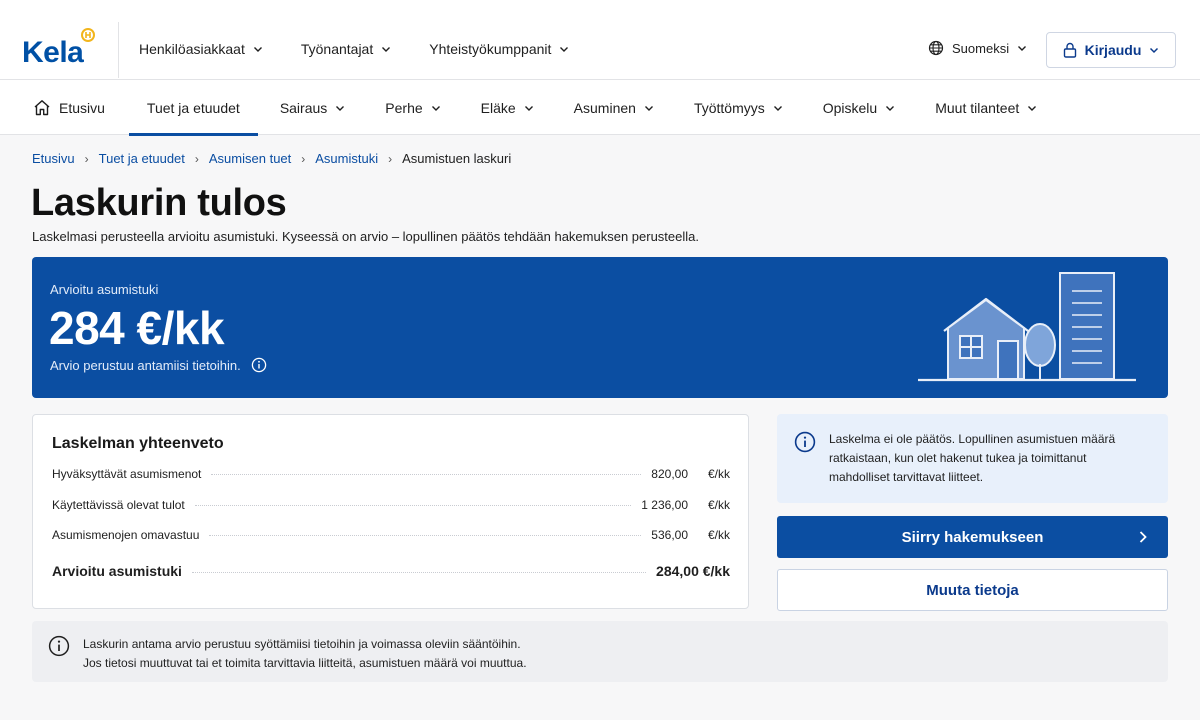  I want to click on secnav-asuminen: Asuminen, so click(614, 107).